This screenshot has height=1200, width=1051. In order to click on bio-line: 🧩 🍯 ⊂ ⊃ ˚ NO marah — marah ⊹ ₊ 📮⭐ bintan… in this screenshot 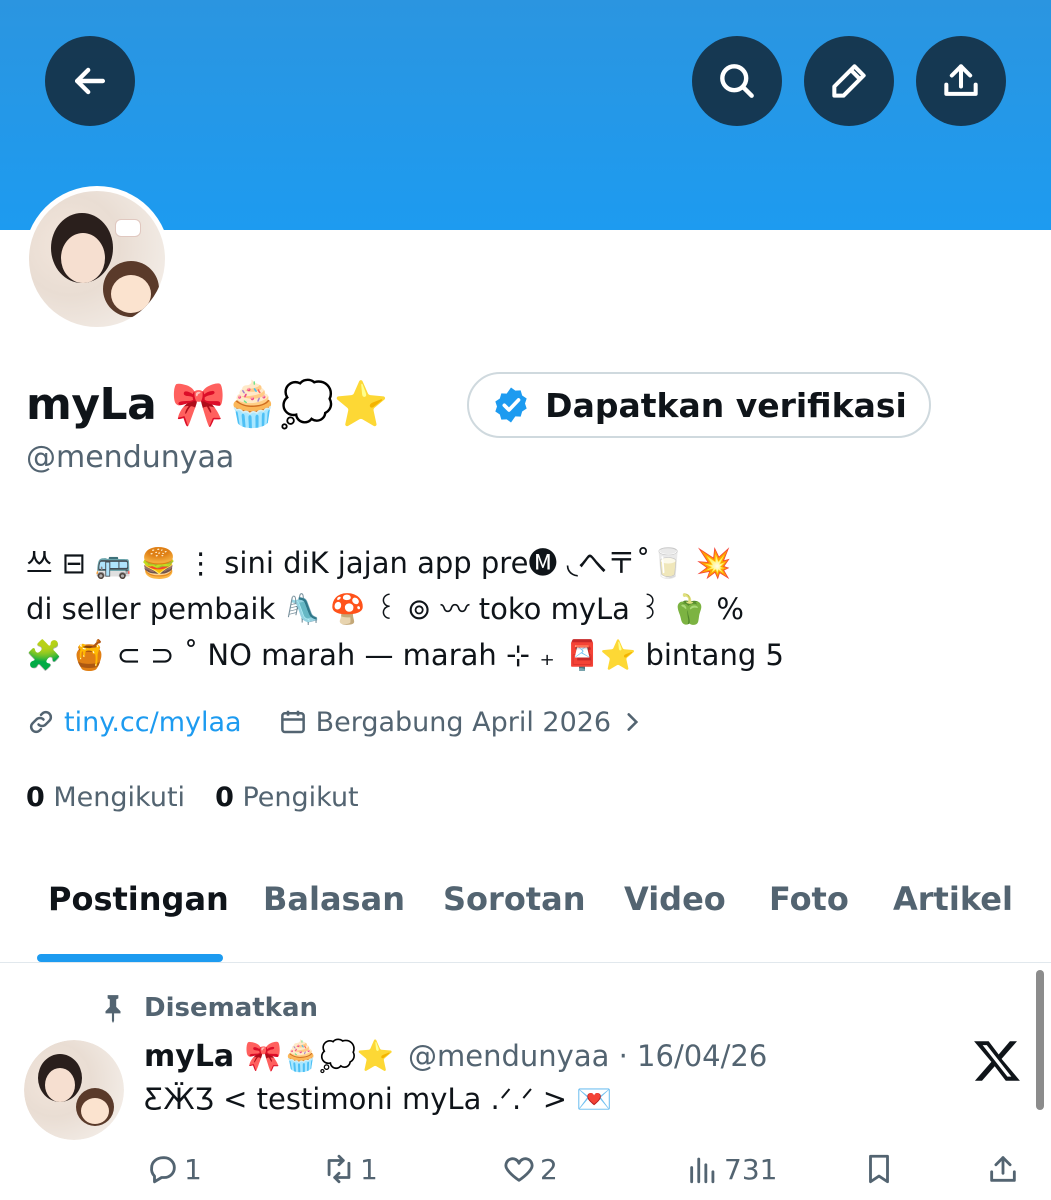, I will do `click(405, 655)`.